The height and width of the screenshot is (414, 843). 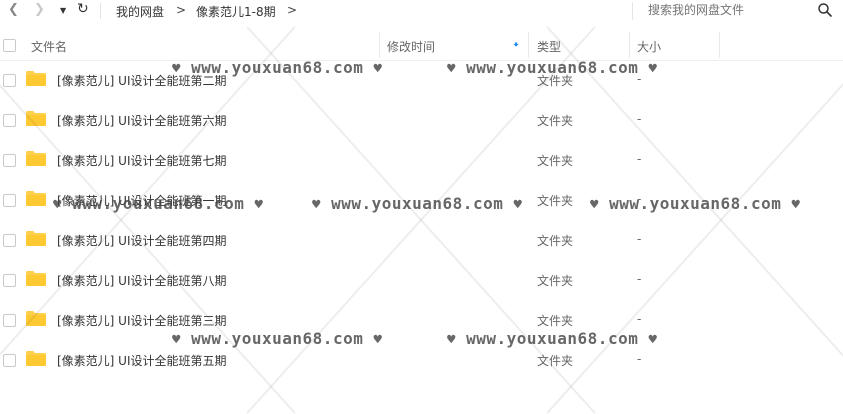 What do you see at coordinates (421, 80) in the screenshot?
I see `file-row: [像素范儿] UI设计全能班第二期 文件夹 -` at bounding box center [421, 80].